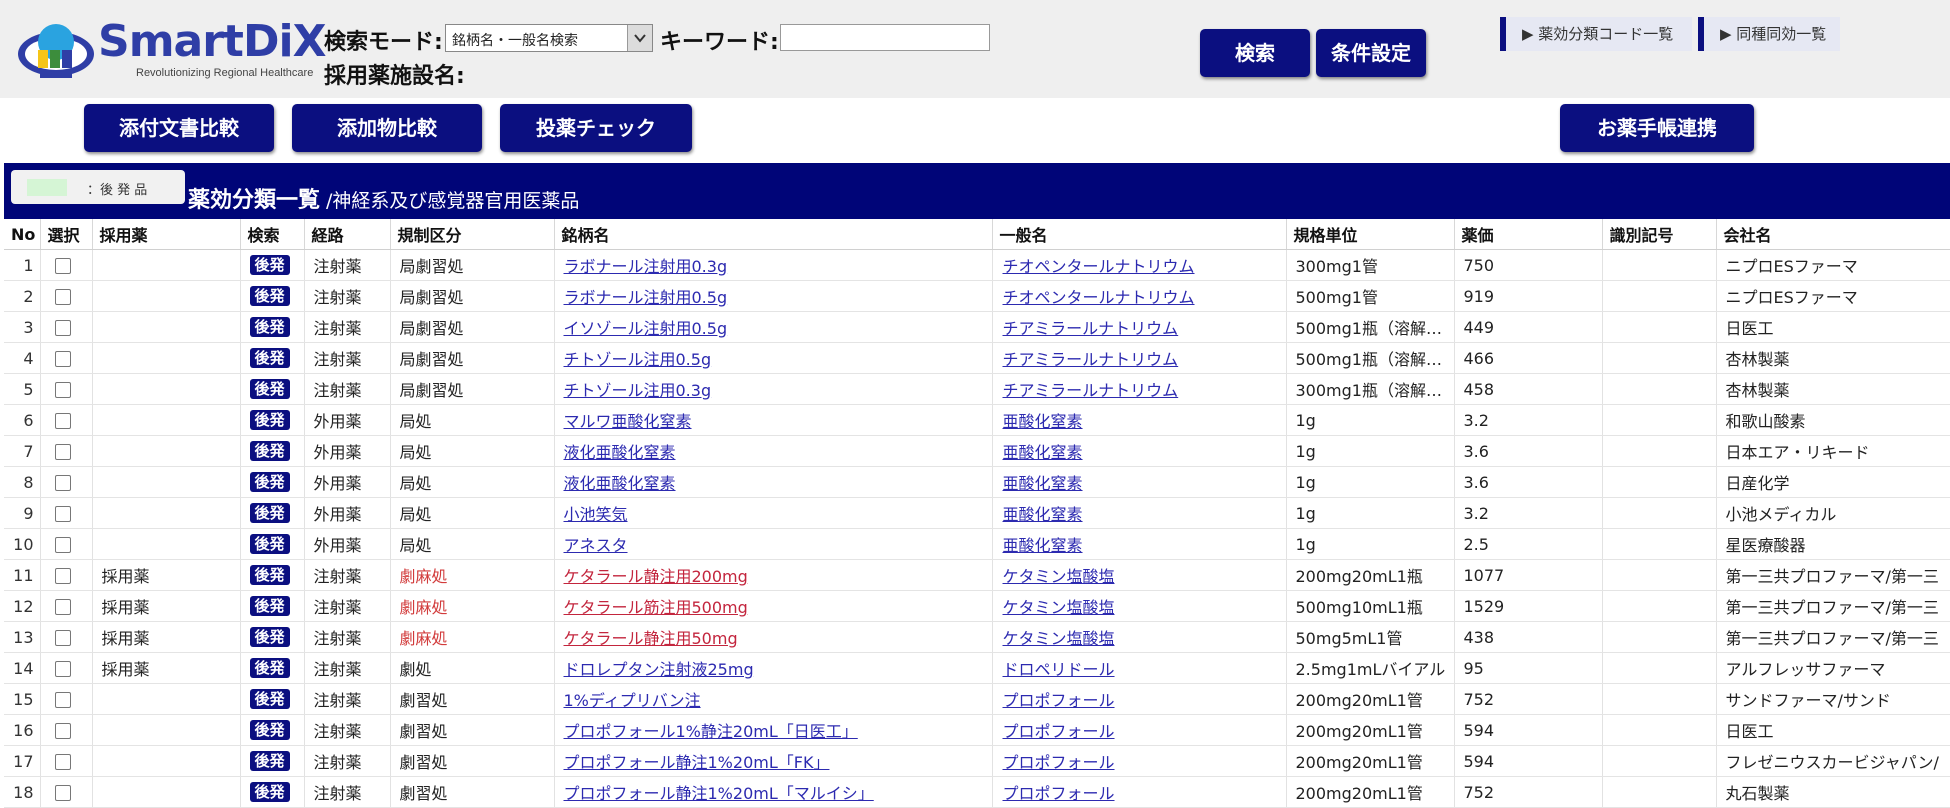  I want to click on brand-link: ドロレプタン注射液25mg, so click(659, 669).